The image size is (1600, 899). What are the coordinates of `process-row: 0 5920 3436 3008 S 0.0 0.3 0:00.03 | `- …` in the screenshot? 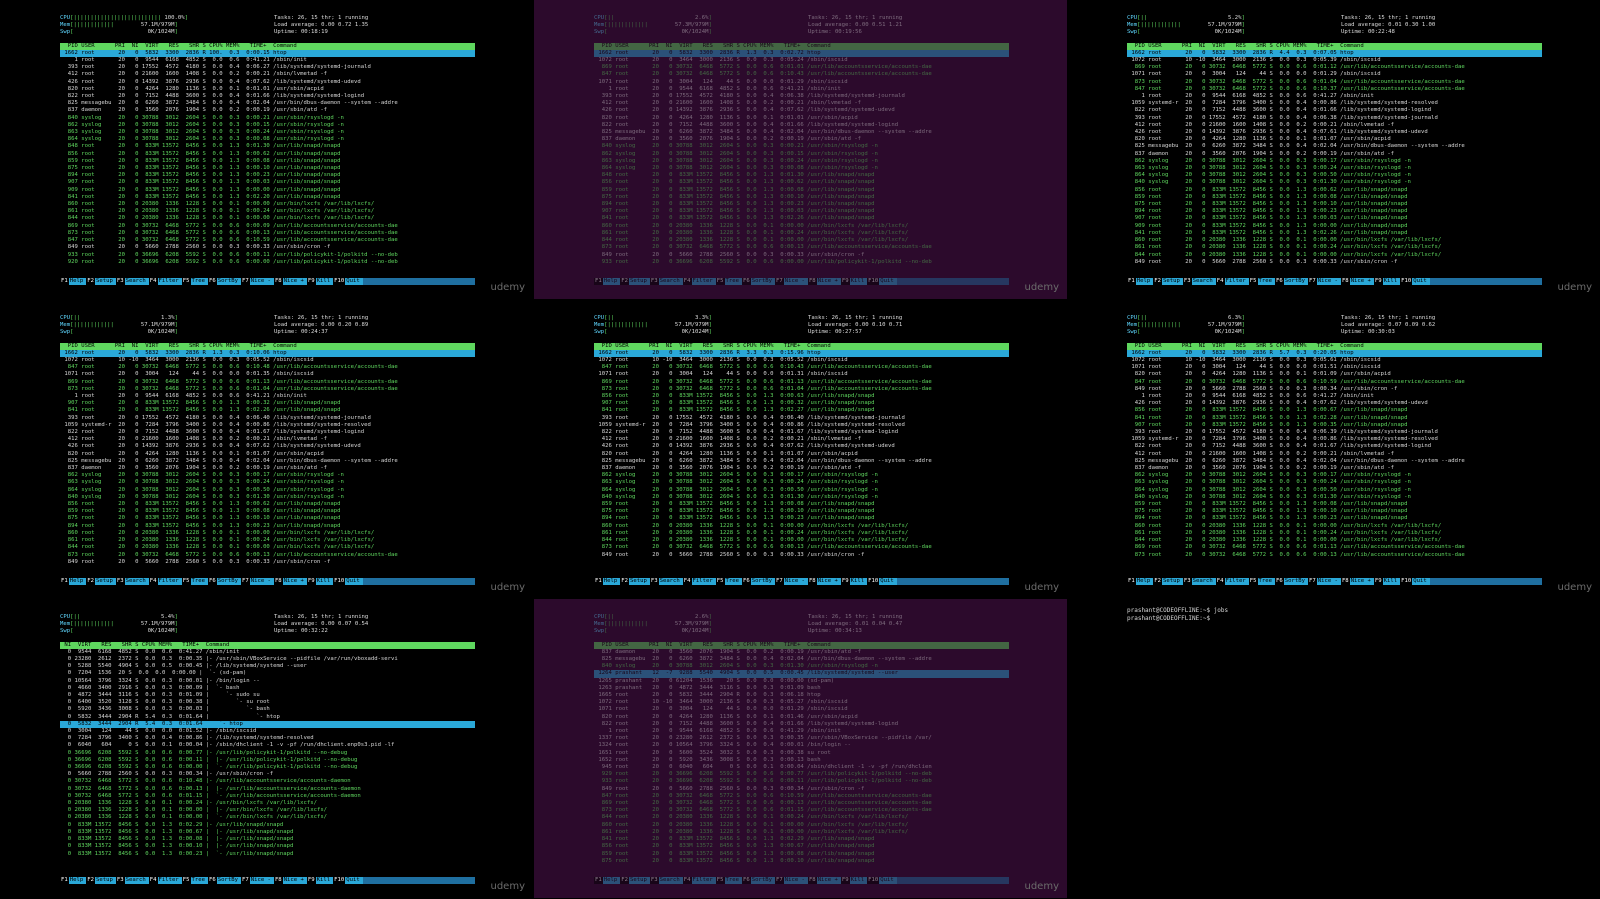 It's located at (267, 709).